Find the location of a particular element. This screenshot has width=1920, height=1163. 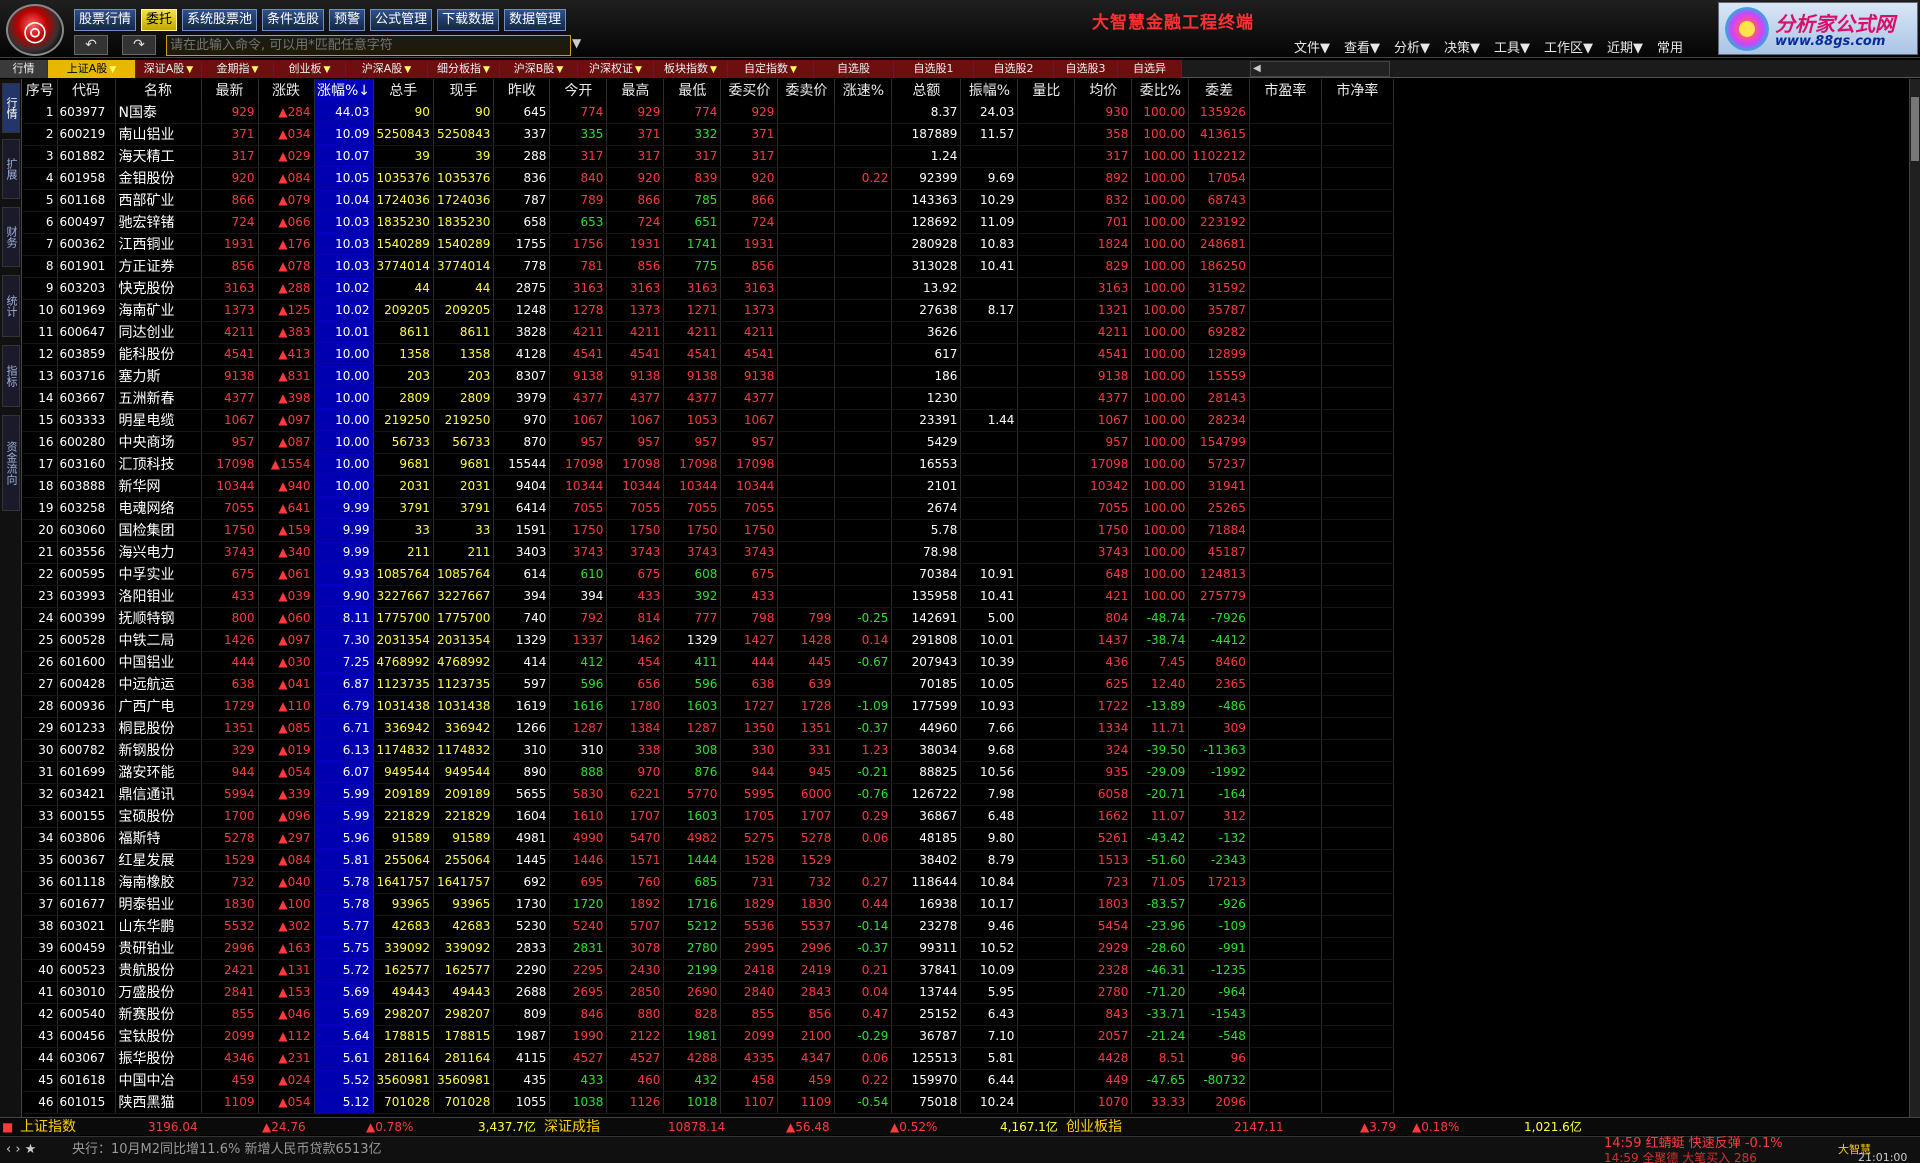

menu-button-5: 公式管理 is located at coordinates (401, 20).